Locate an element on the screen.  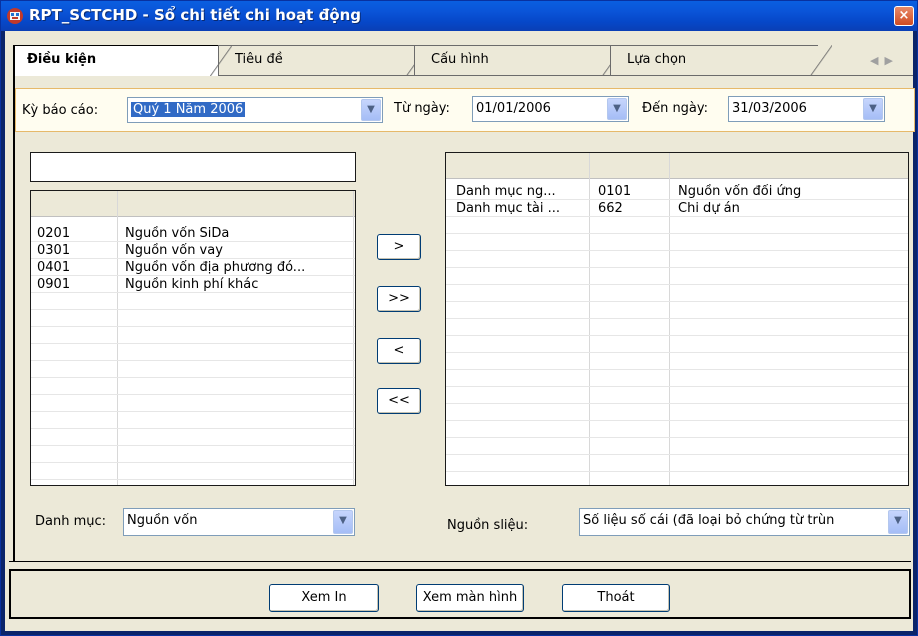
period-value: Quý 1 Năm 2006 is located at coordinates (188, 109).